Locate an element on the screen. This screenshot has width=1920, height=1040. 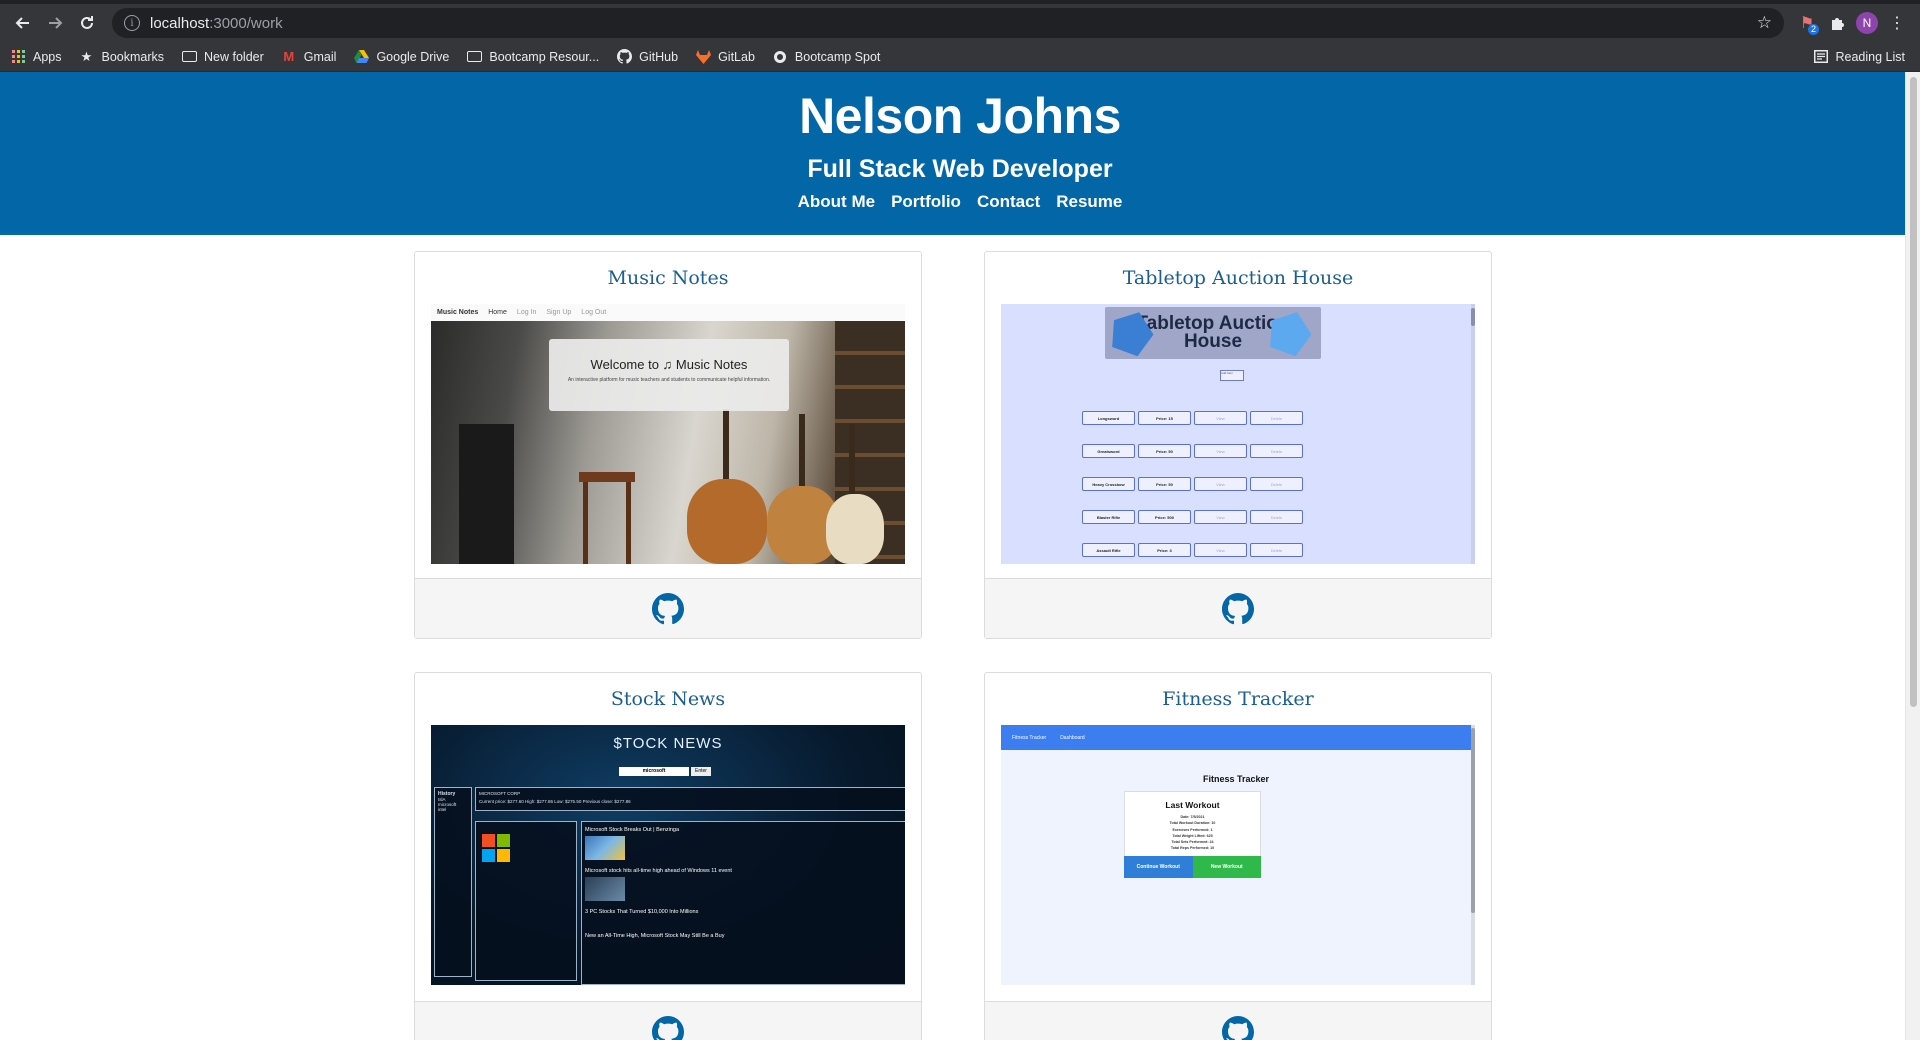
apps-grid-icon is located at coordinates (18, 57).